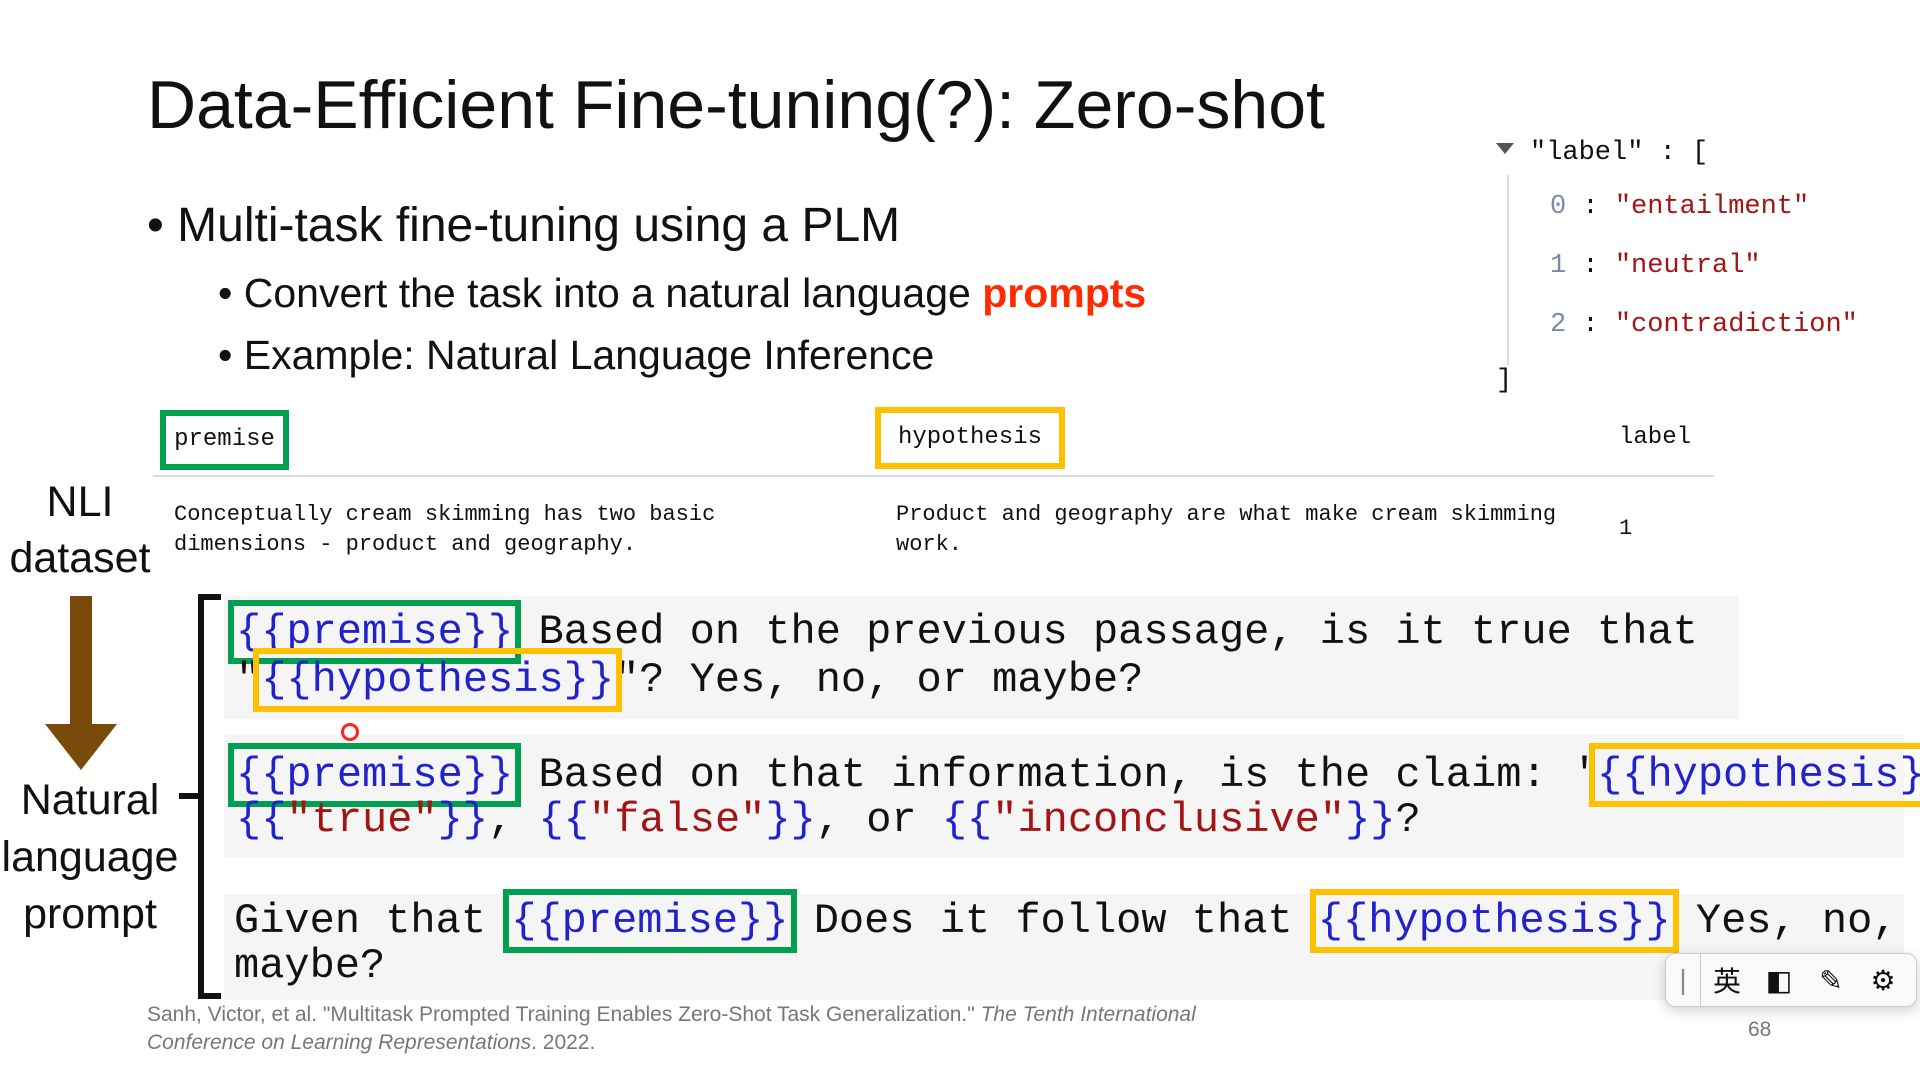 The width and height of the screenshot is (1920, 1080). I want to click on choice-inconclusive: "inconclusive", so click(1169, 820).